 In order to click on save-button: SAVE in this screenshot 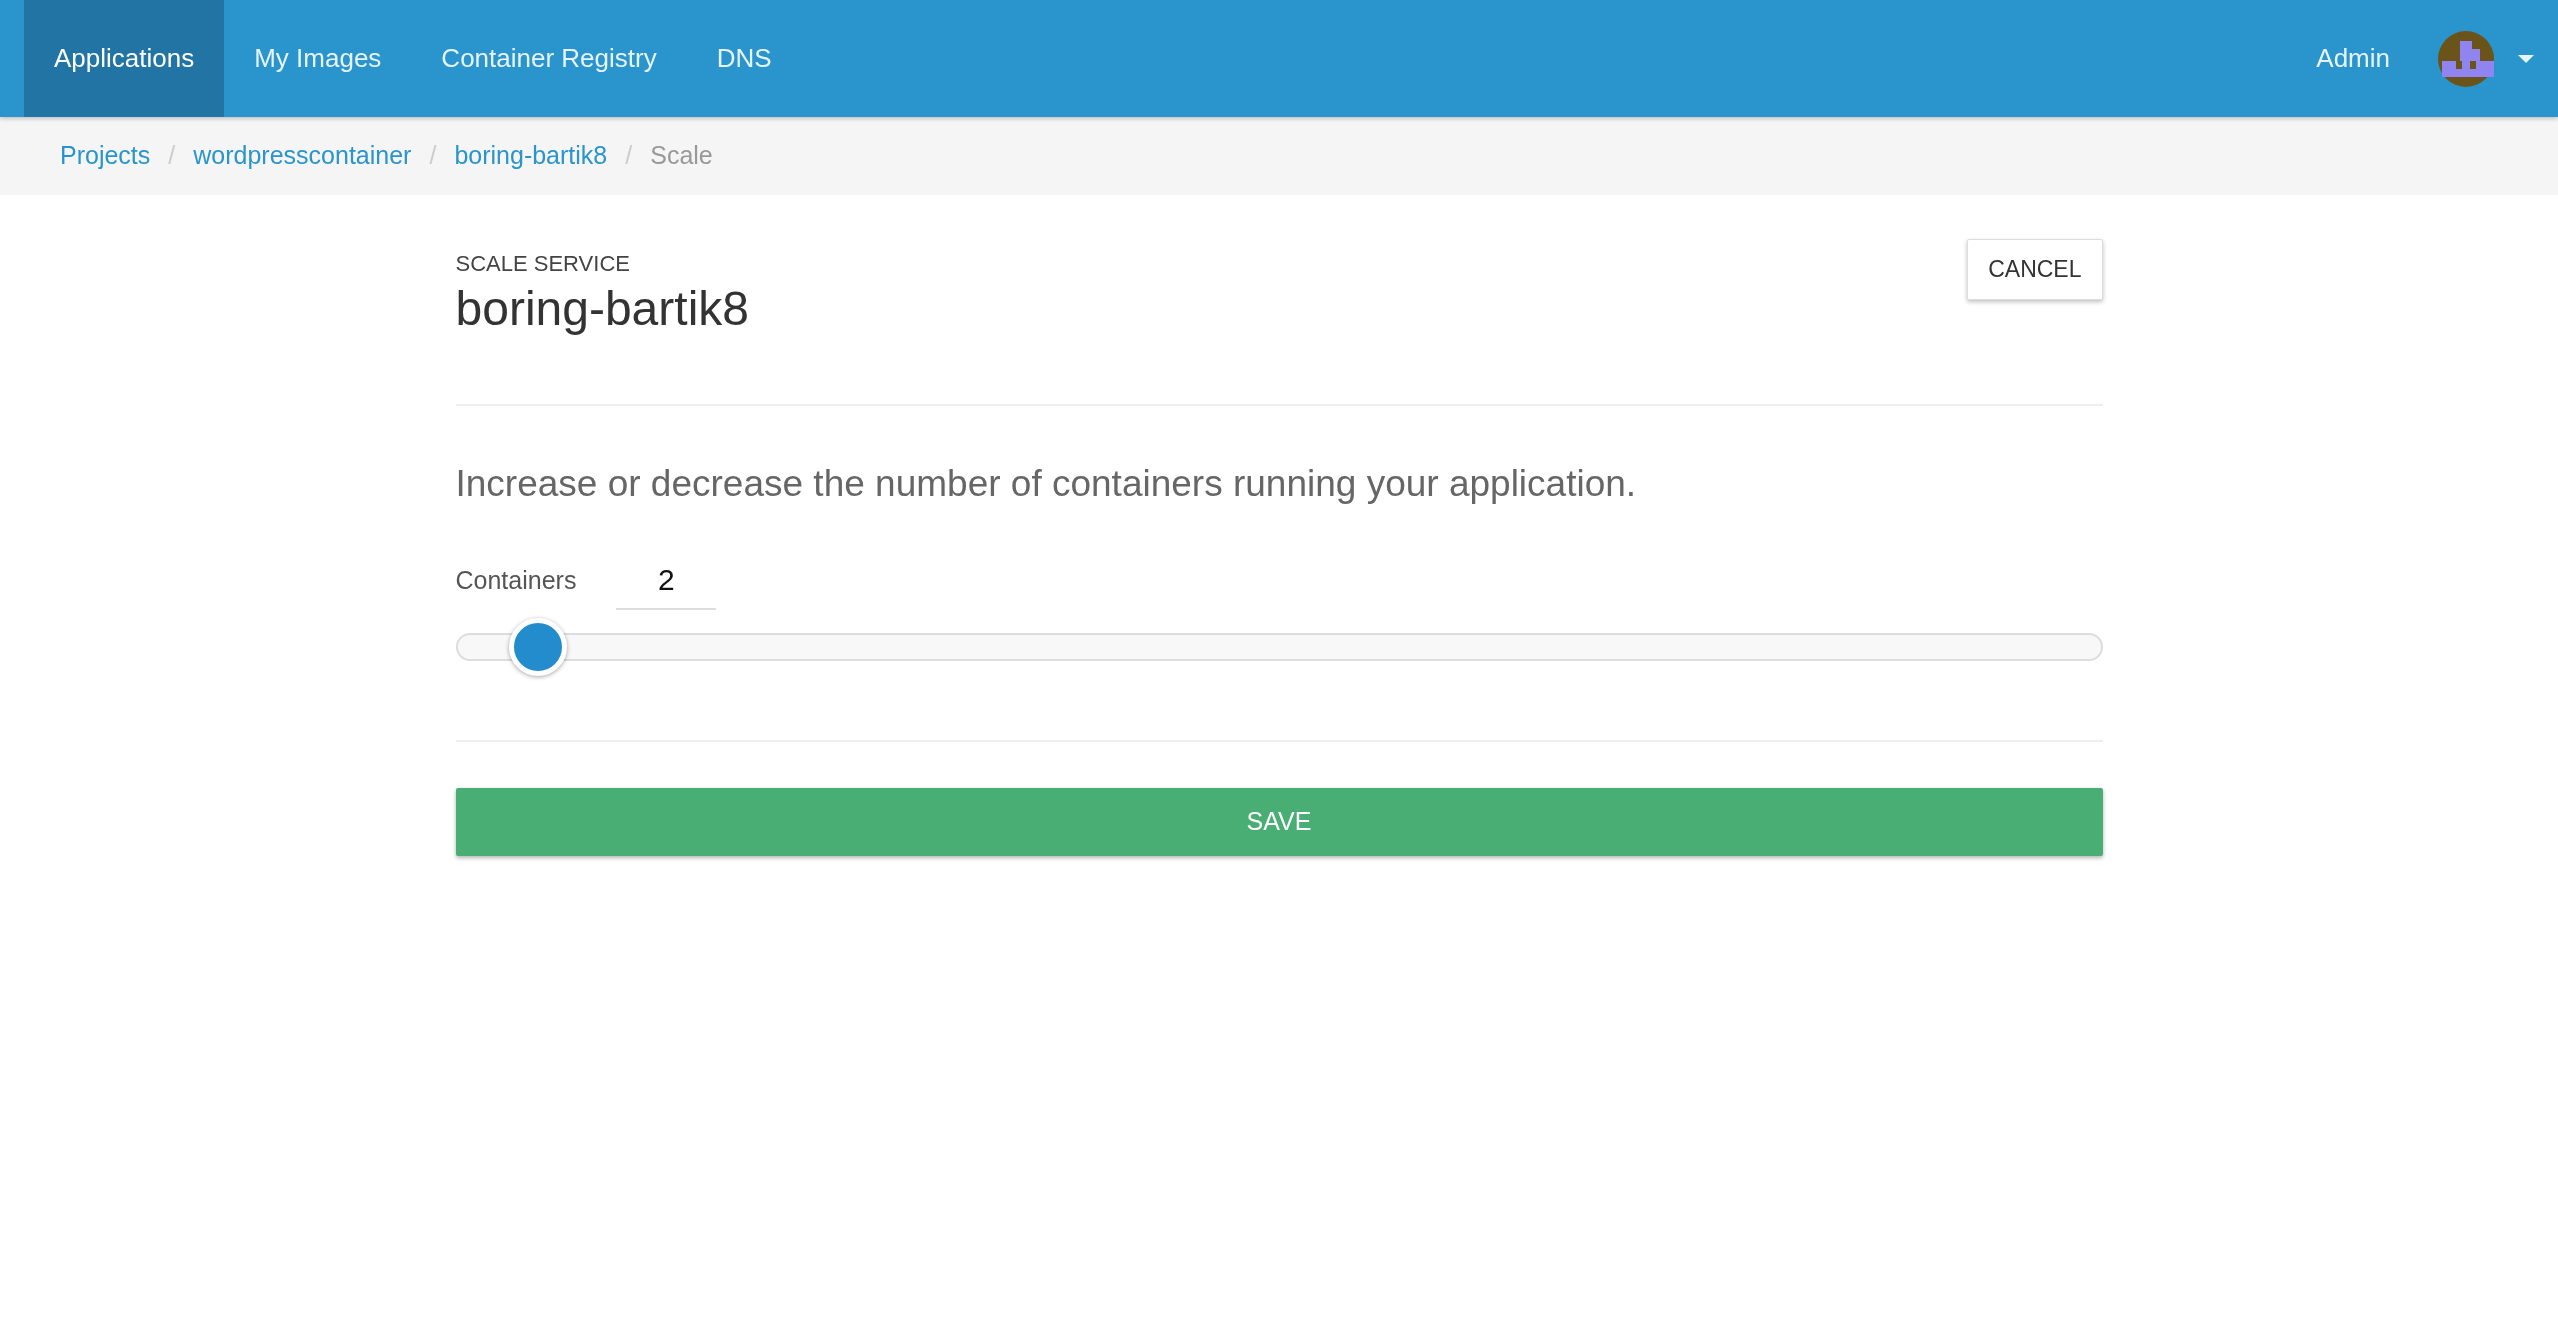, I will do `click(1279, 822)`.